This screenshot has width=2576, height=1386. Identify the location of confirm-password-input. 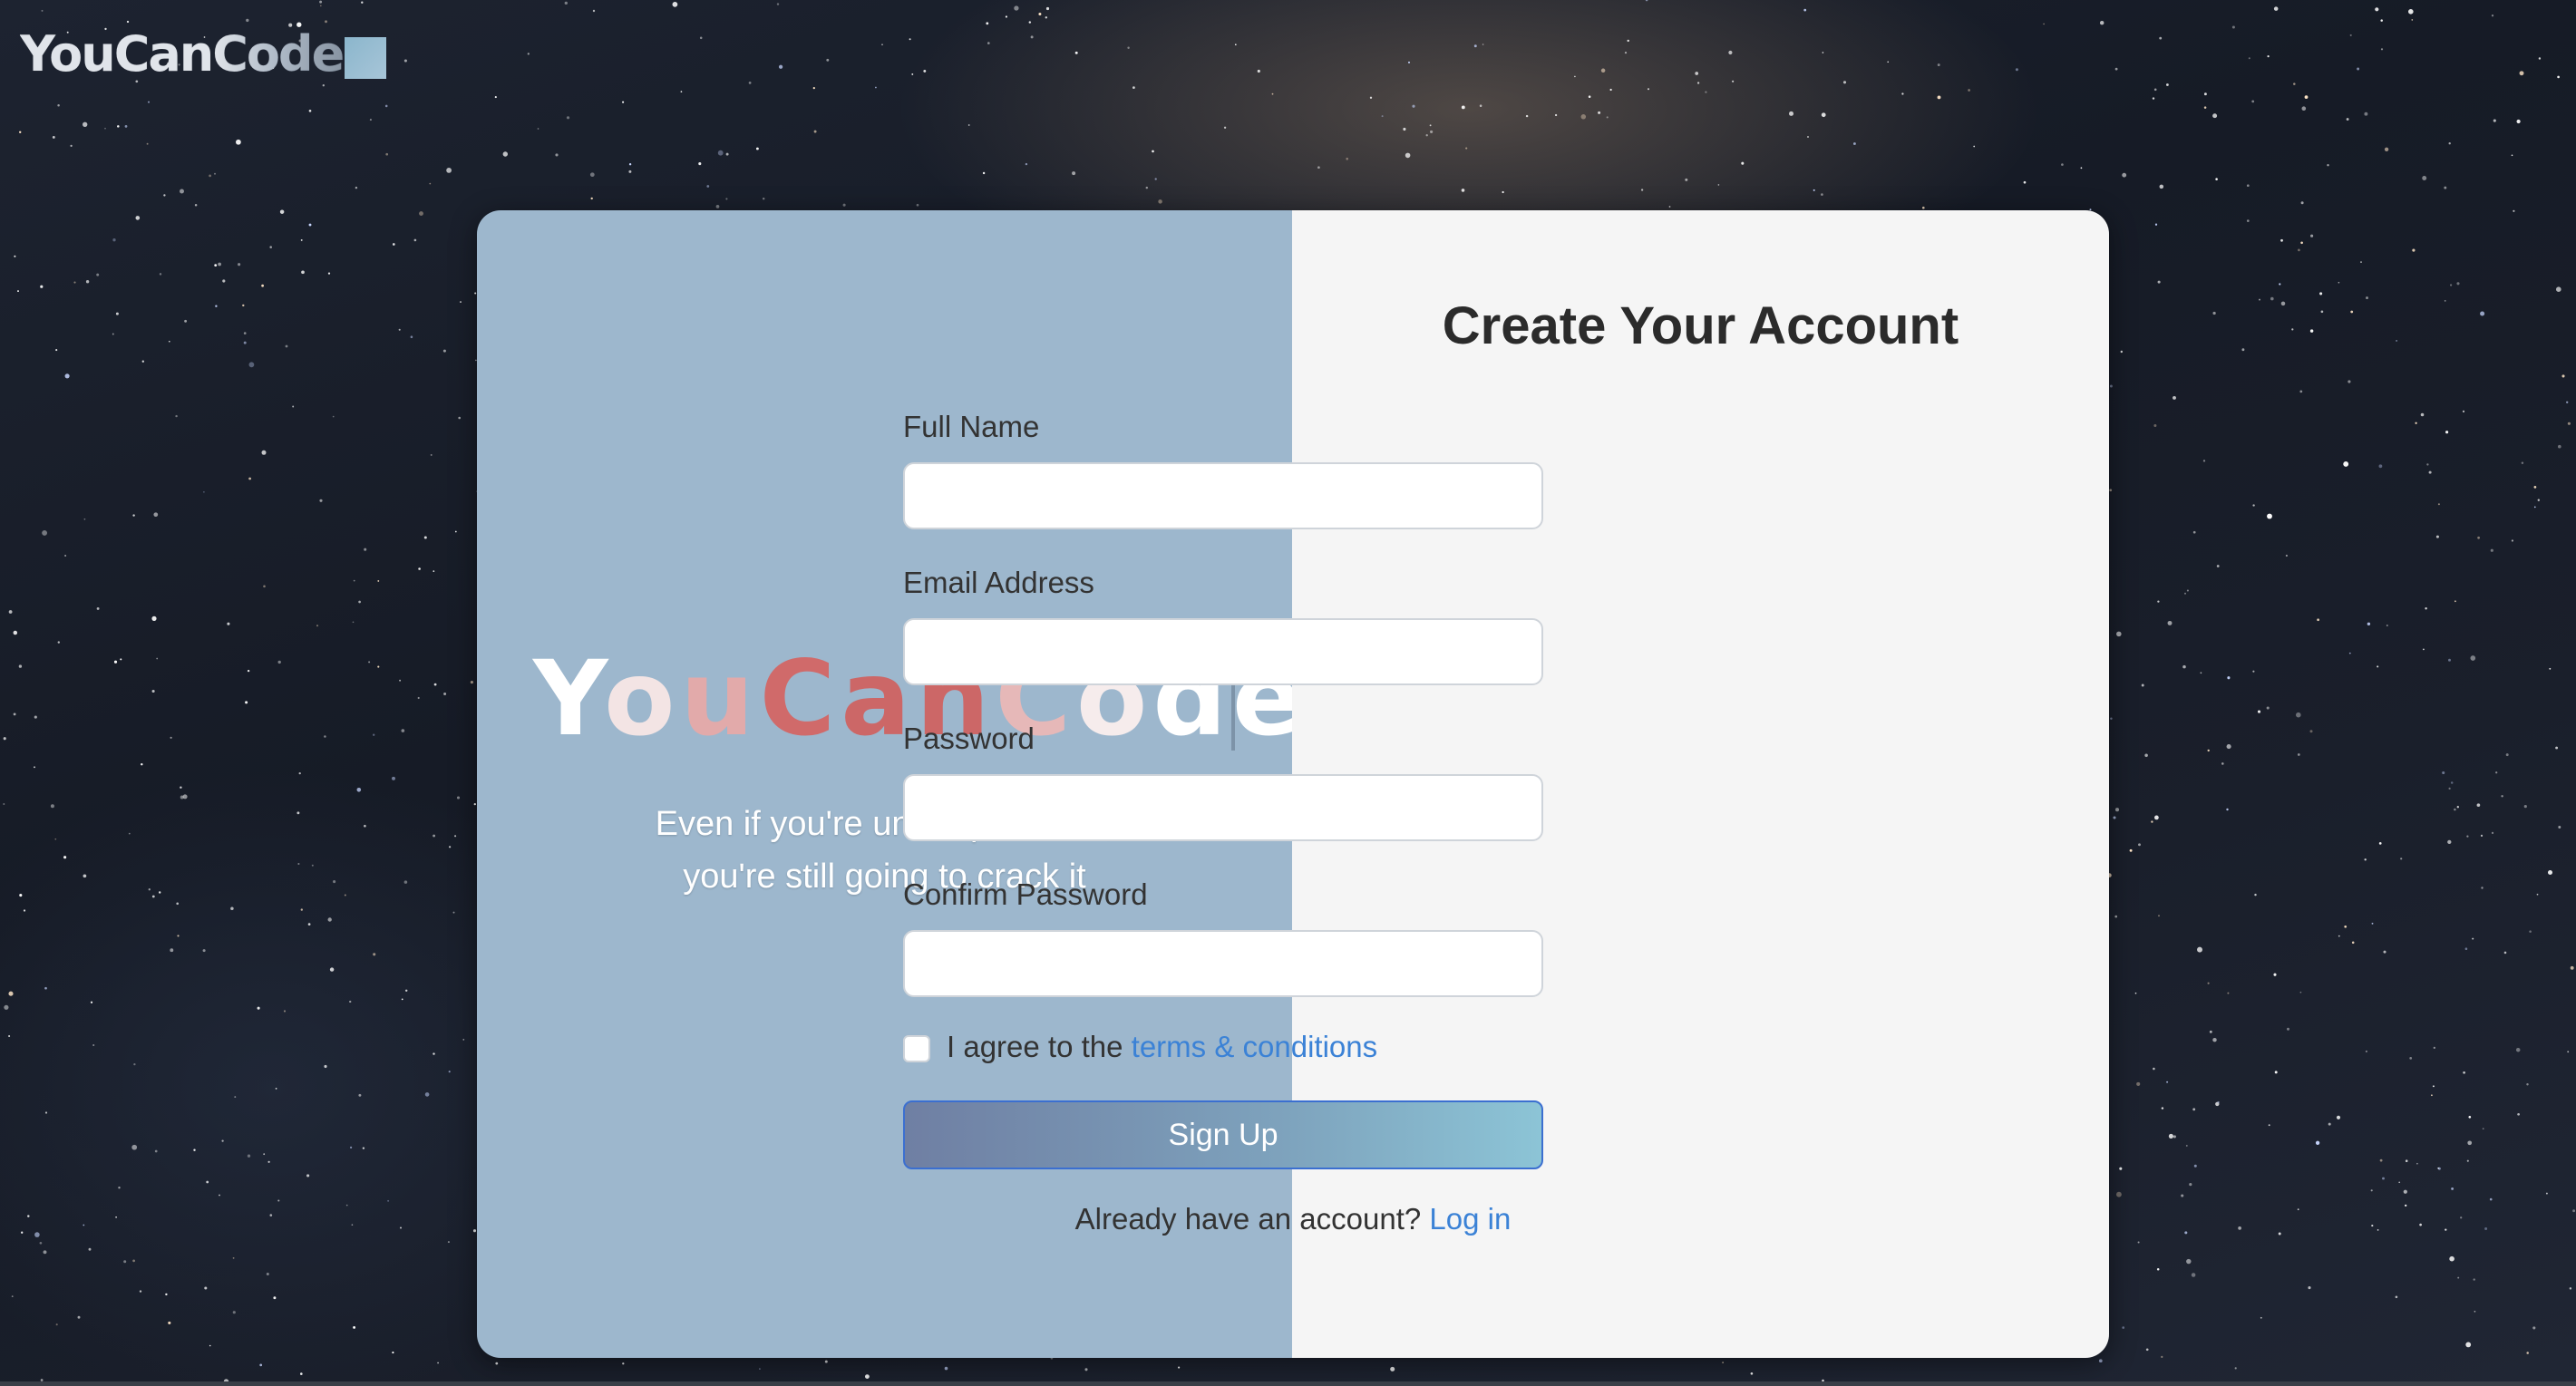
(1223, 963).